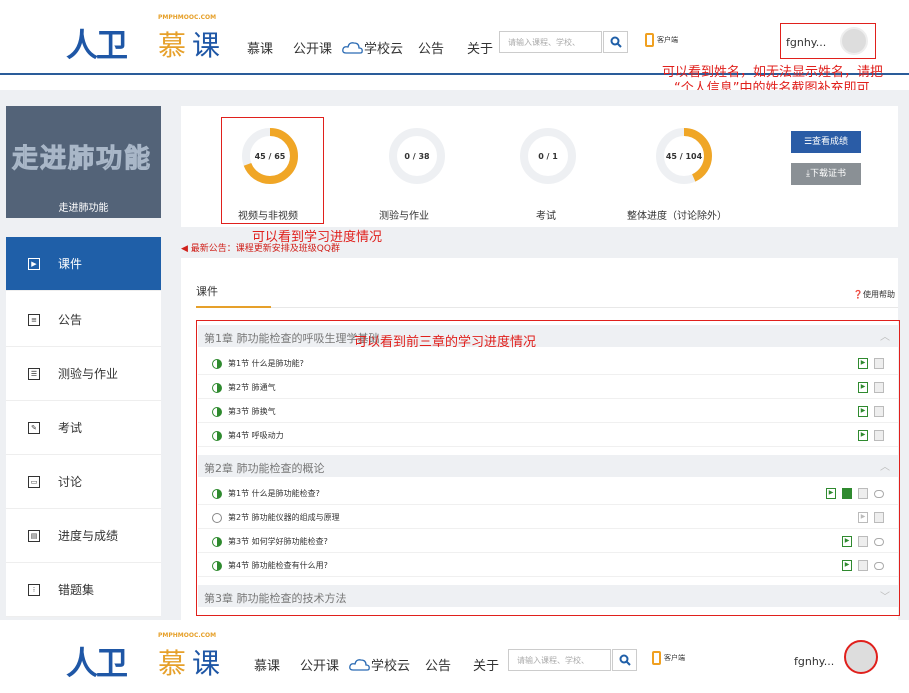  Describe the element at coordinates (34, 535) in the screenshot. I see `progress-icon: ▤` at that location.